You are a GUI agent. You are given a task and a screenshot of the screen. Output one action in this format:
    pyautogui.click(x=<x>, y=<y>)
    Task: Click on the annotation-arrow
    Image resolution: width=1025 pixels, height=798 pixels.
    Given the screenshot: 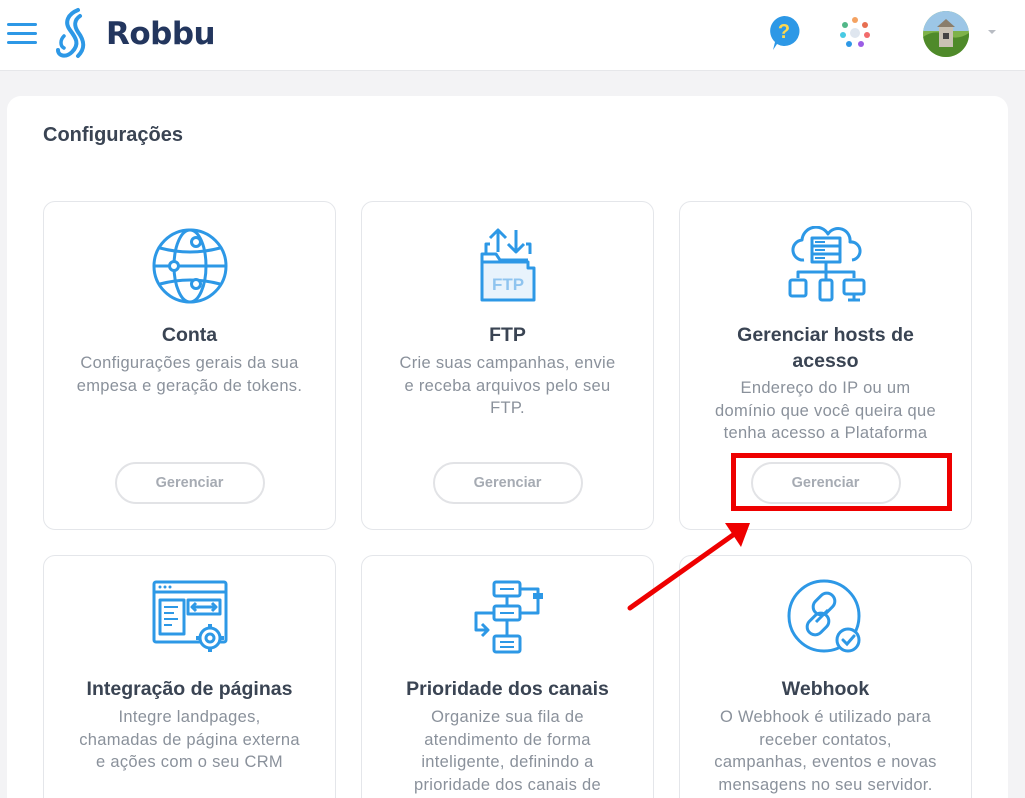 What is the action you would take?
    pyautogui.click(x=688, y=567)
    